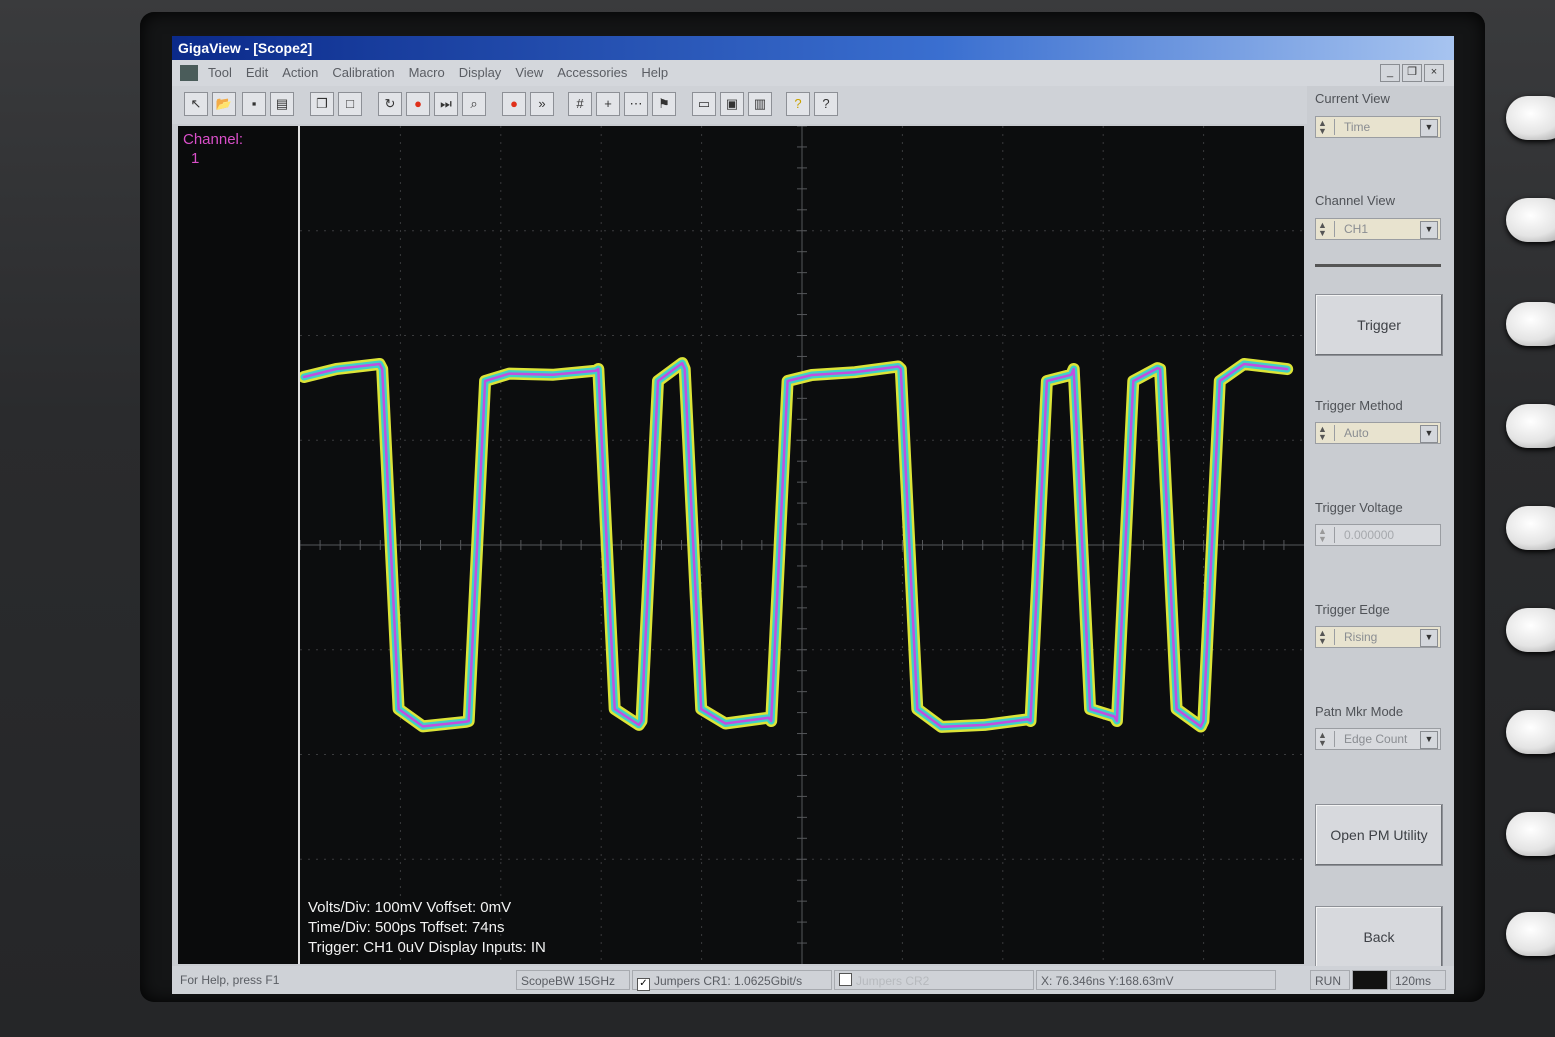 The height and width of the screenshot is (1037, 1555). Describe the element at coordinates (195, 158) in the screenshot. I see `channel-number: 1` at that location.